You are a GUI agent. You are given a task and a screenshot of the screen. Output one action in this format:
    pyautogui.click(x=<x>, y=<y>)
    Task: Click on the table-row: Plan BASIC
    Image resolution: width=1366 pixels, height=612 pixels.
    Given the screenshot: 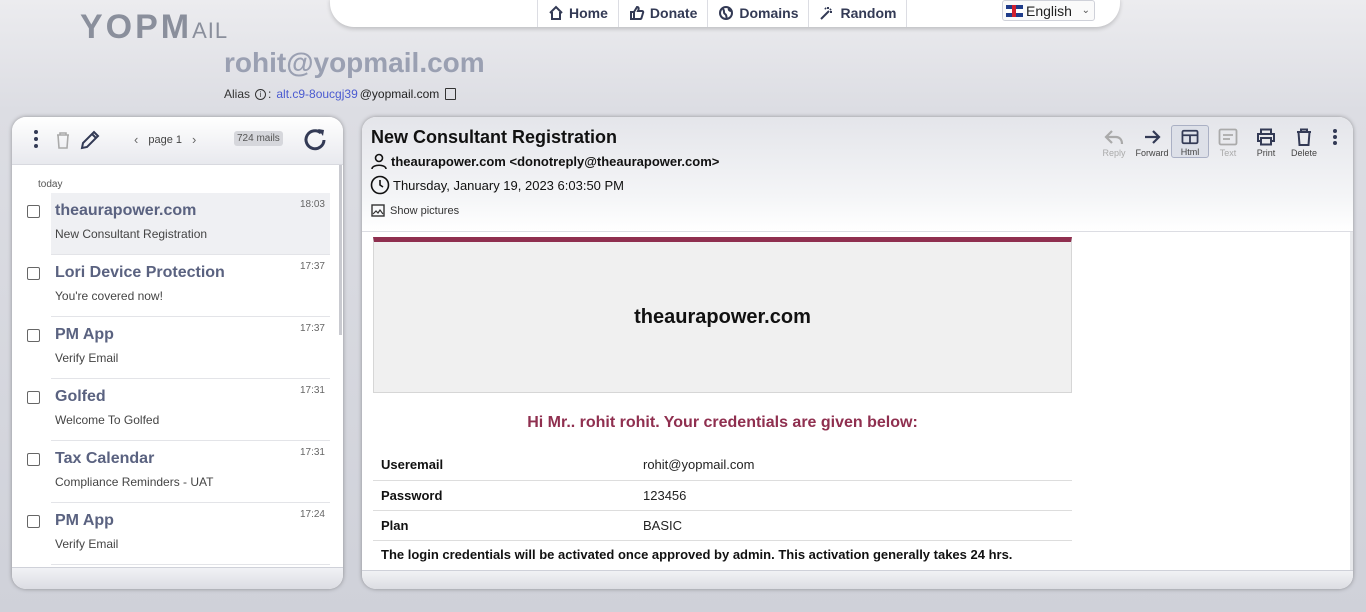 What is the action you would take?
    pyautogui.click(x=722, y=525)
    